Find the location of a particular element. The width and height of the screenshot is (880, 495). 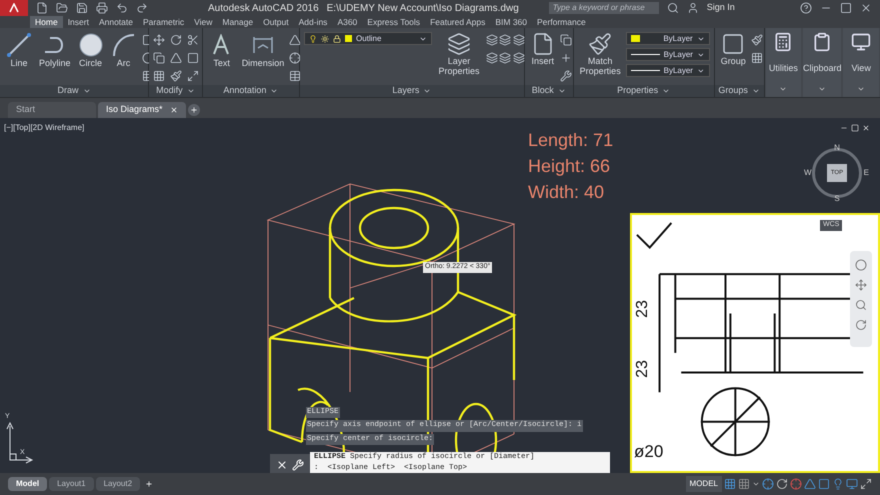

ribbon-tab: Annotate is located at coordinates (116, 22).